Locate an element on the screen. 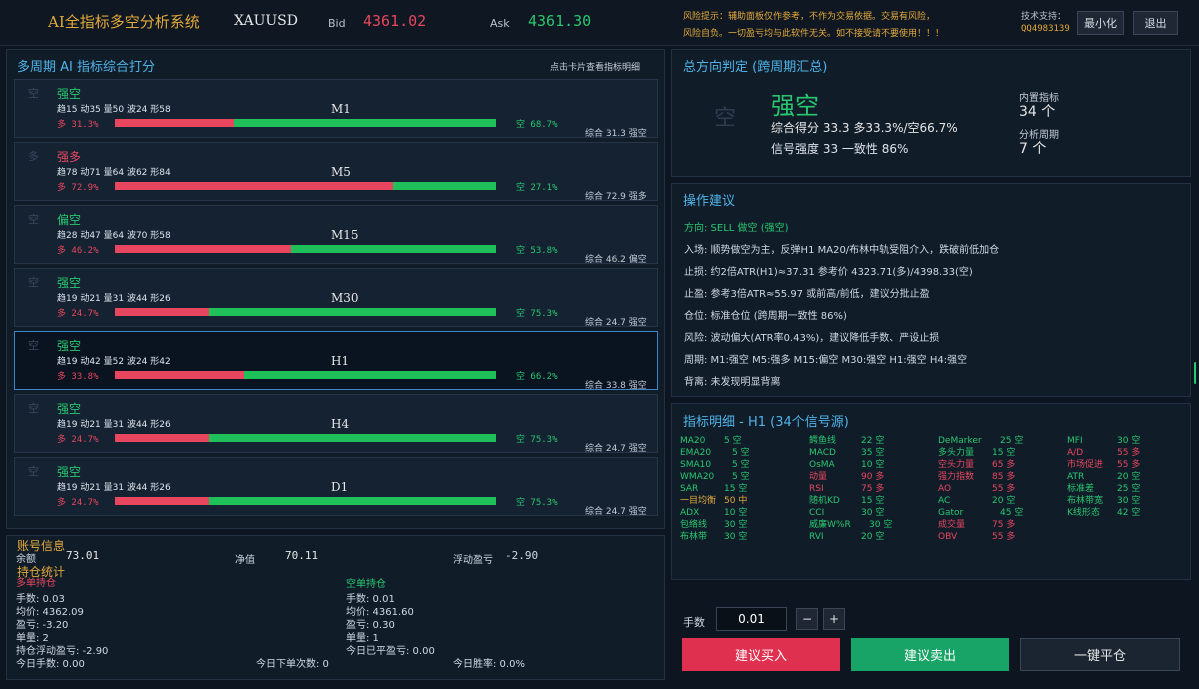  risk-warning-line-2: 风险自负。一切盈亏均与此软件无关。如不接受请不要使用！！！ is located at coordinates (814, 34).